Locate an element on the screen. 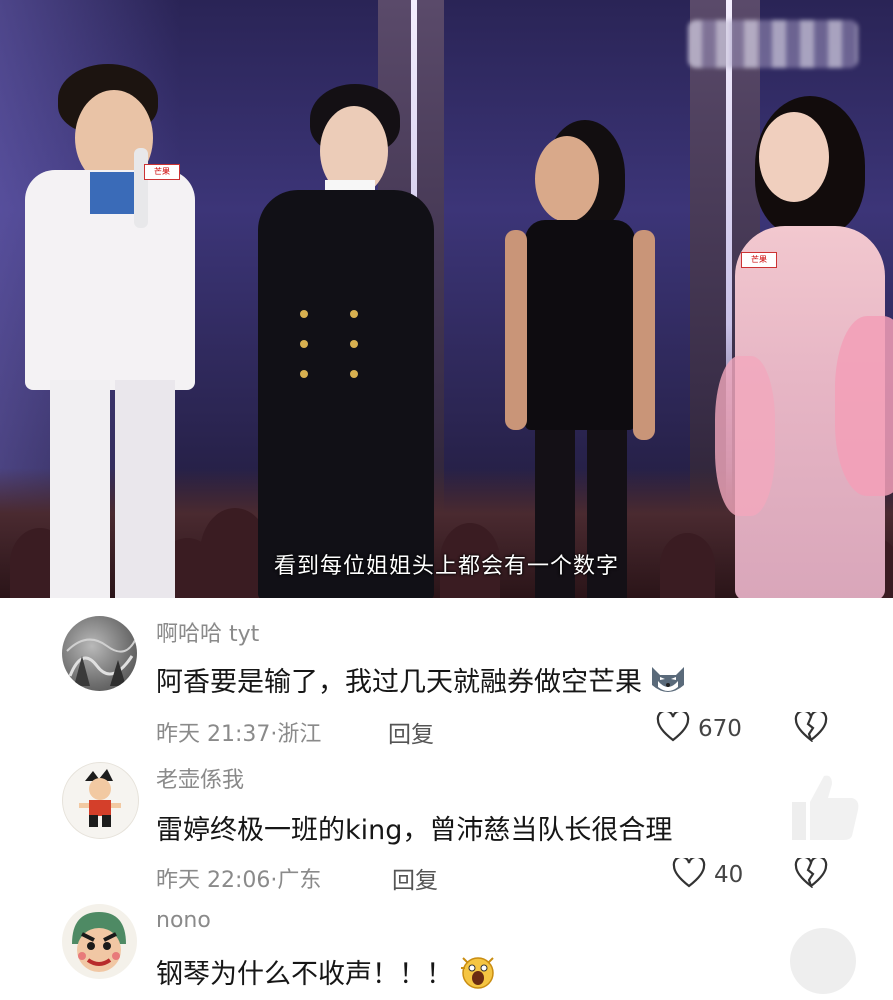 Image resolution: width=893 pixels, height=1000 pixels. host-figure: 芒果 is located at coordinates (120, 329).